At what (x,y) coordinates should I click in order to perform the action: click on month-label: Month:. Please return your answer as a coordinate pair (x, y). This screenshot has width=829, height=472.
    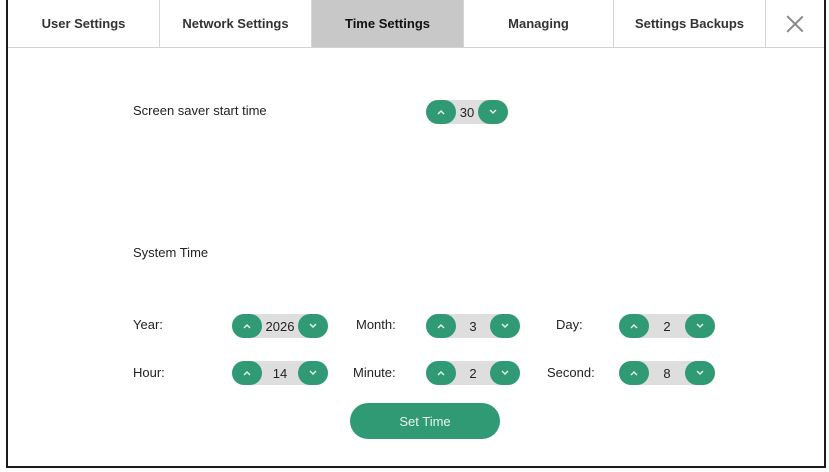
    Looking at the image, I should click on (376, 324).